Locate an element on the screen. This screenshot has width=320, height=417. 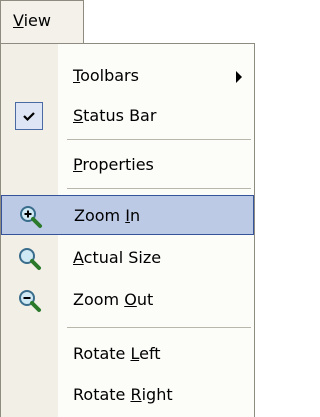
menu-item-status-bar: Status Bar is located at coordinates (127, 116).